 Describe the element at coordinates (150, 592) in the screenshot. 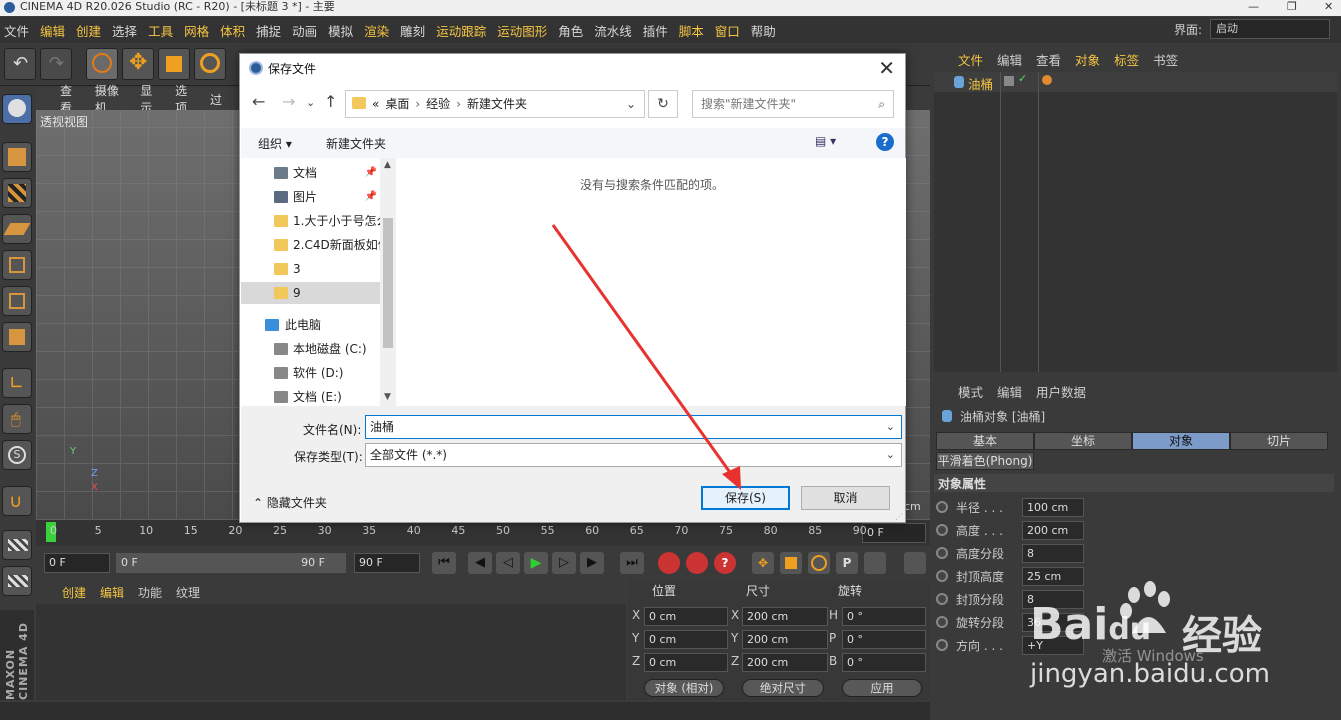

I see `material-menu-item: 功能` at that location.